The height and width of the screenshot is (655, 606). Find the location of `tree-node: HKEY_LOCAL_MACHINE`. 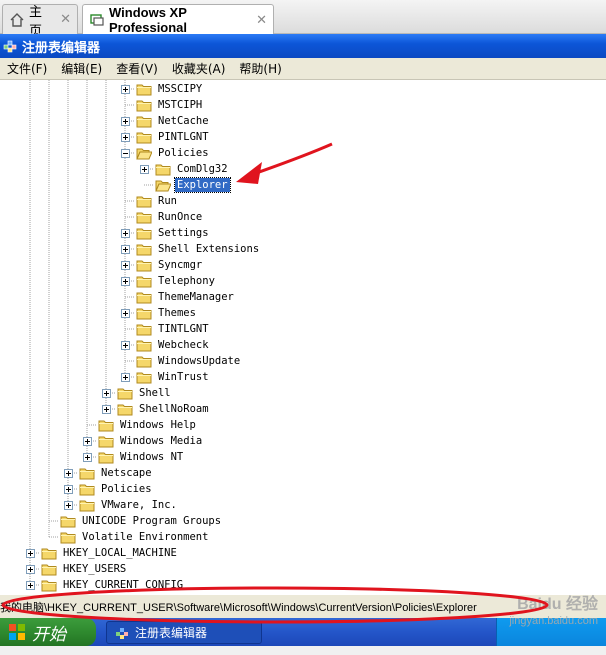

tree-node: HKEY_LOCAL_MACHINE is located at coordinates (102, 553).